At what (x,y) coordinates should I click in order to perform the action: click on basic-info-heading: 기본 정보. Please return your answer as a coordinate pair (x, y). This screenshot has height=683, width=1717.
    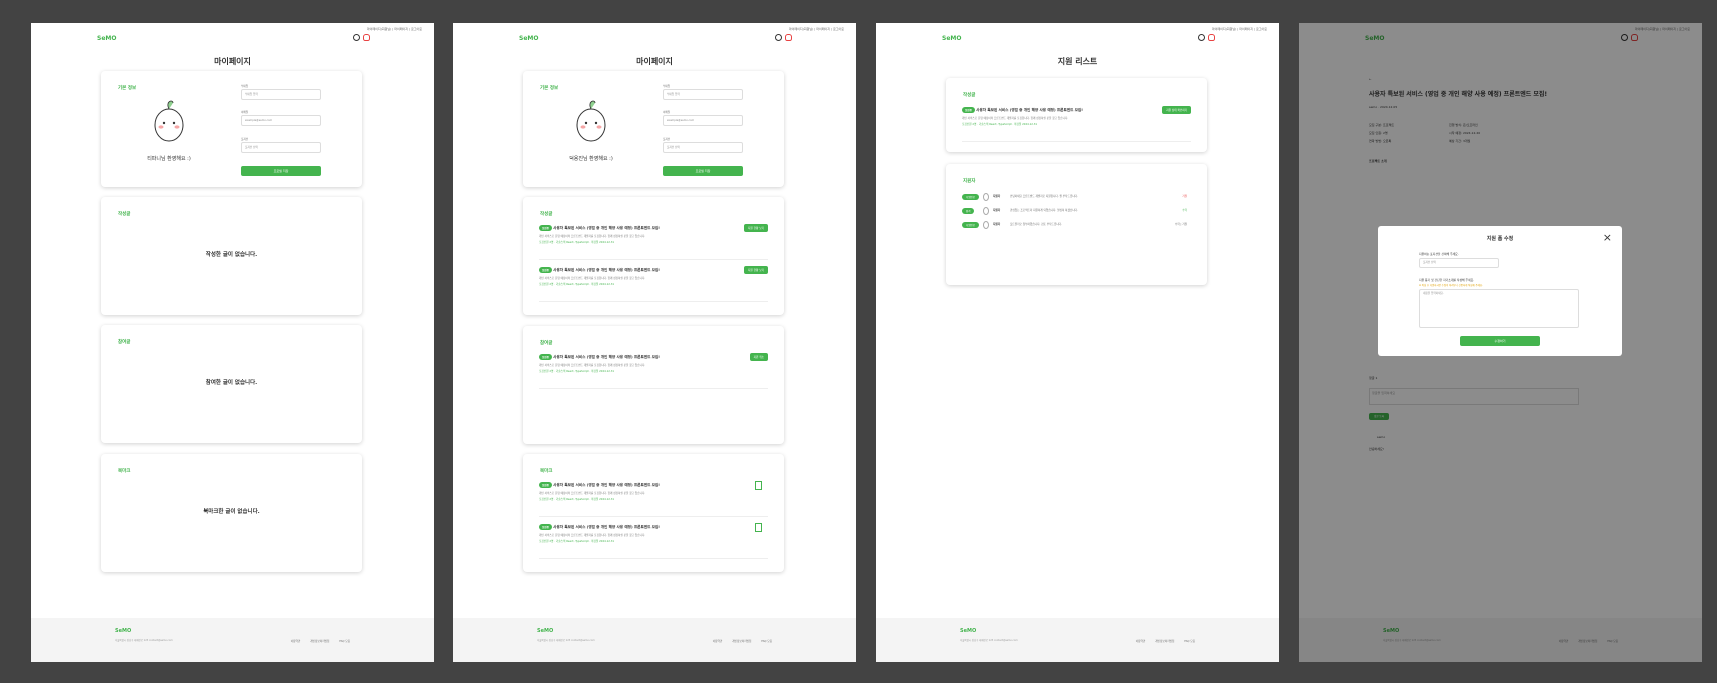
    Looking at the image, I should click on (127, 88).